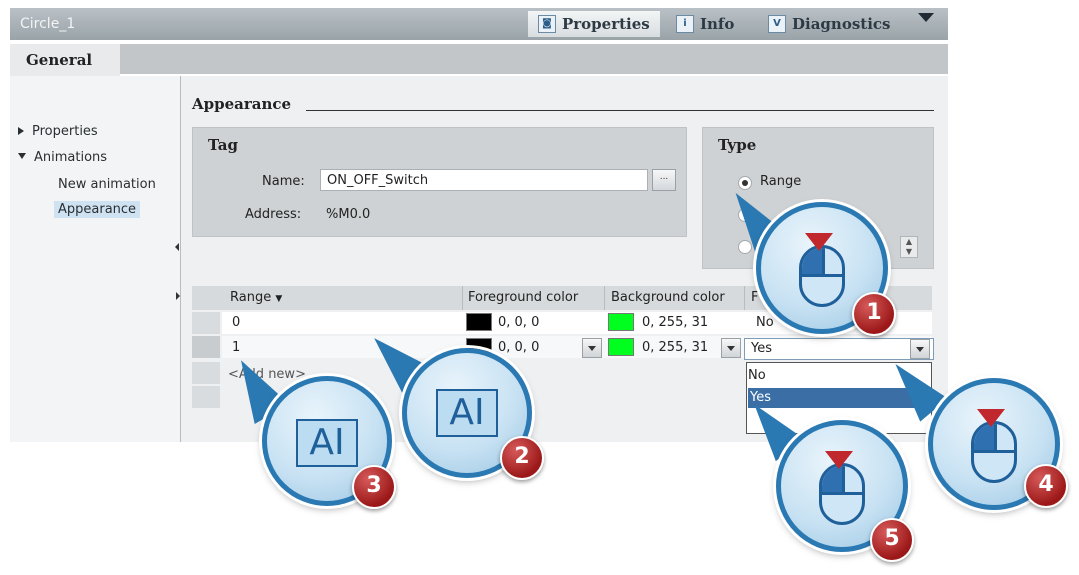 The height and width of the screenshot is (575, 1079). What do you see at coordinates (685, 24) in the screenshot?
I see `info-icon: i` at bounding box center [685, 24].